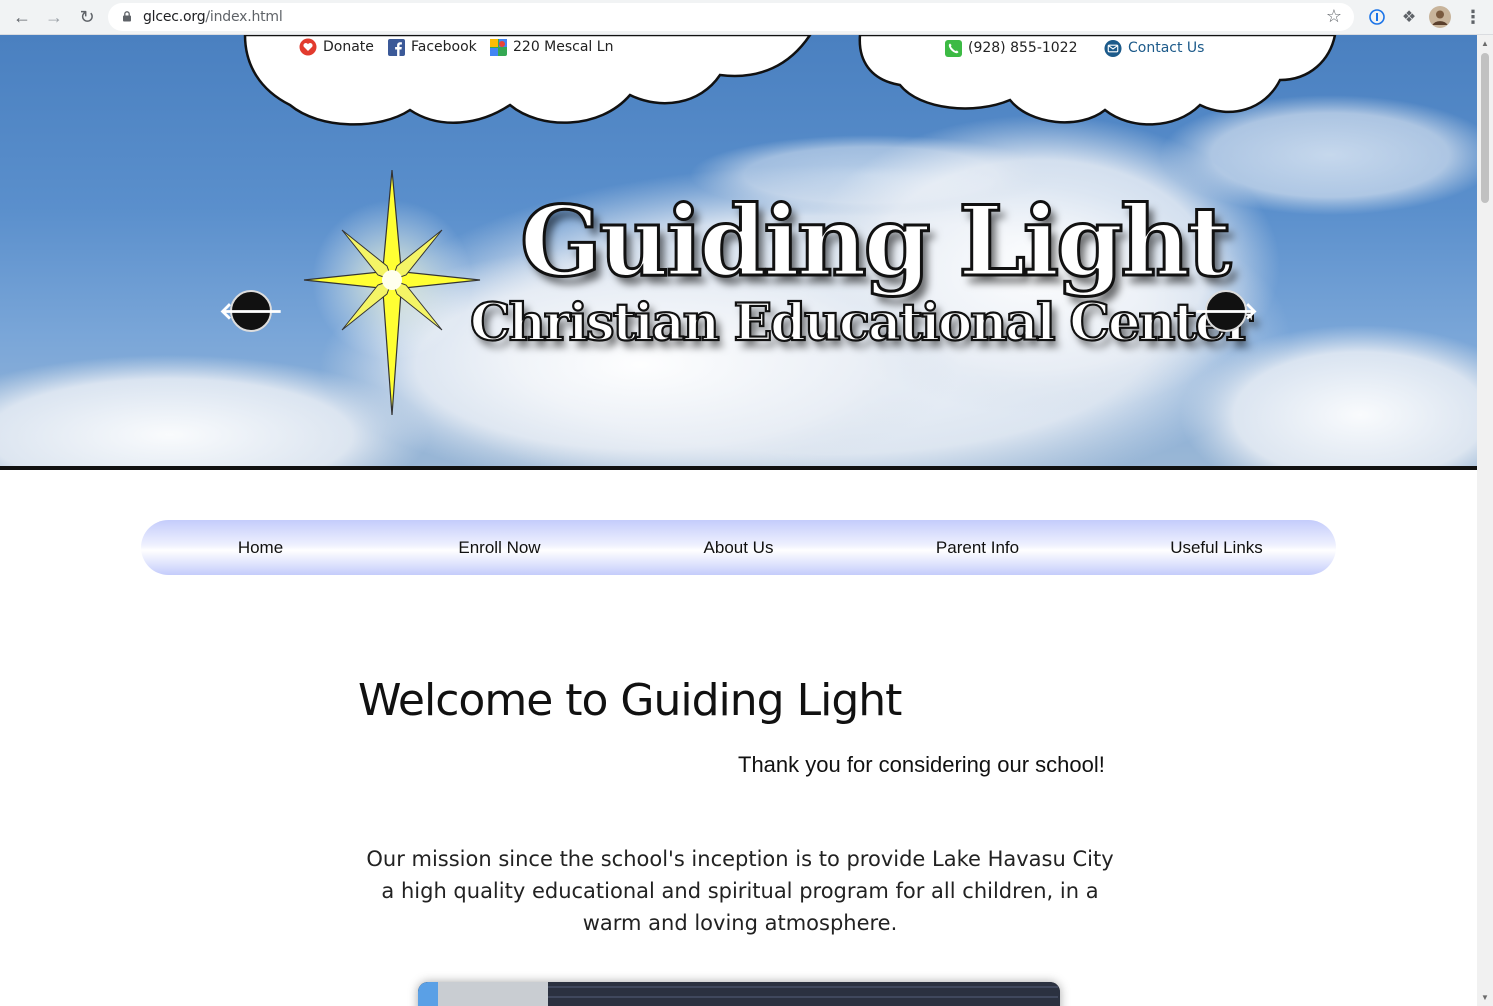 The image size is (1493, 1006). What do you see at coordinates (1409, 17) in the screenshot?
I see `puzzle-icon: ❖` at bounding box center [1409, 17].